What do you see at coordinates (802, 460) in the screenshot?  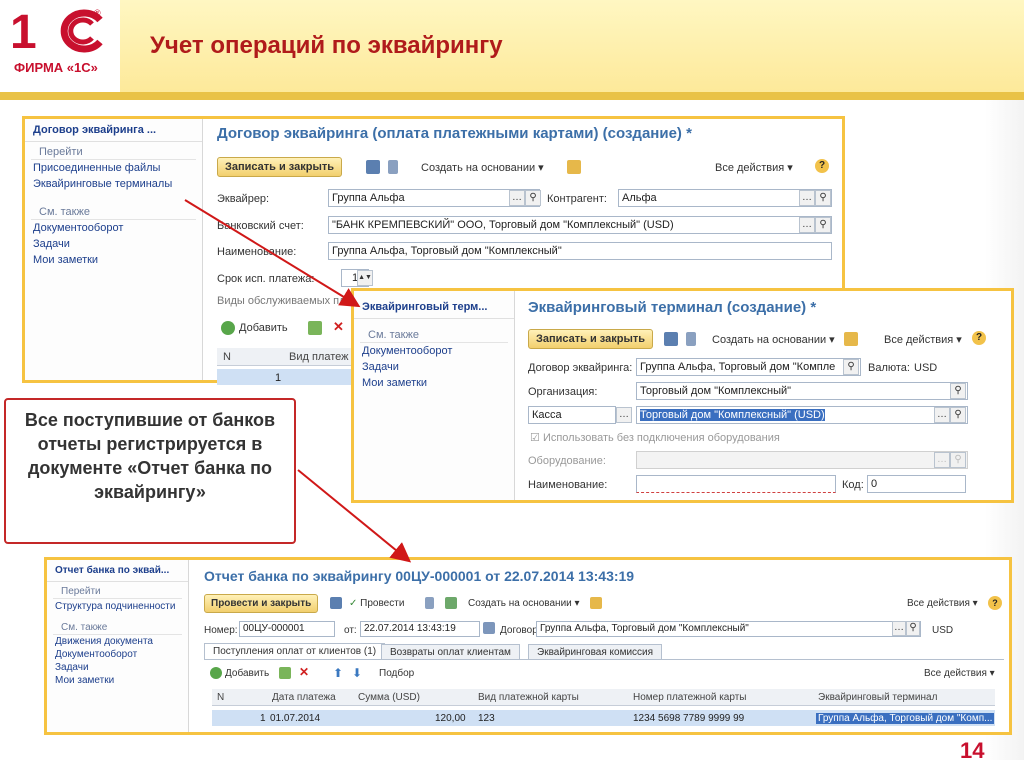 I see `equipment-field` at bounding box center [802, 460].